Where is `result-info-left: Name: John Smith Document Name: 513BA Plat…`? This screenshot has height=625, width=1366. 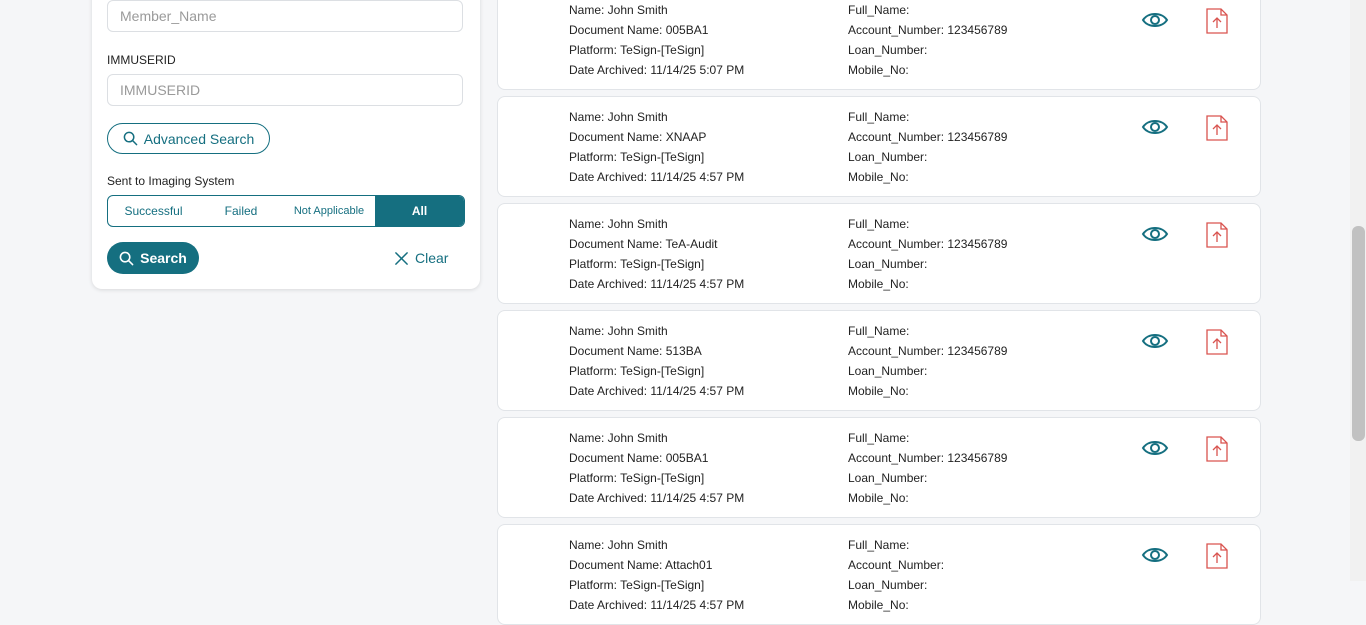 result-info-left: Name: John Smith Document Name: 513BA Plat… is located at coordinates (656, 361).